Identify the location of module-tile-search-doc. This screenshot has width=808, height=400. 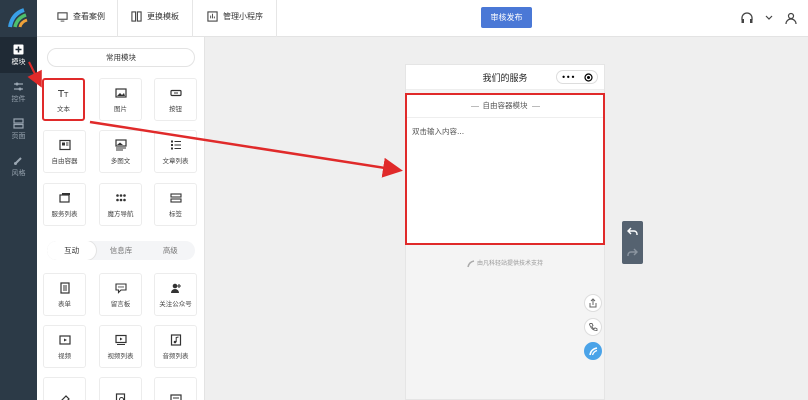
(120, 388).